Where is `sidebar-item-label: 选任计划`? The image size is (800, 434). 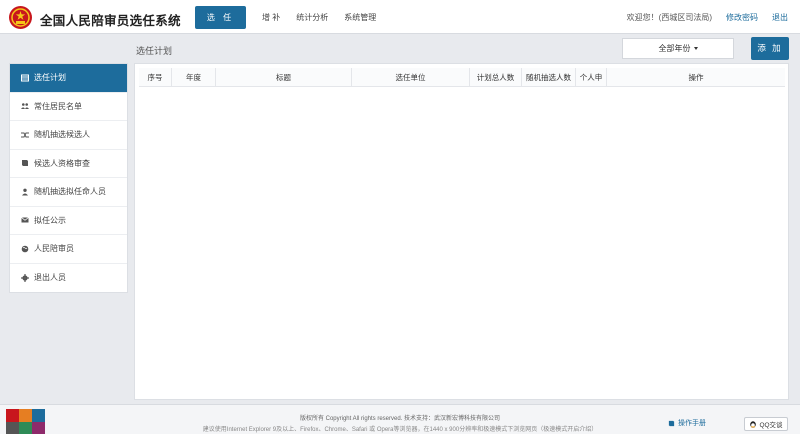 sidebar-item-label: 选任计划 is located at coordinates (50, 78).